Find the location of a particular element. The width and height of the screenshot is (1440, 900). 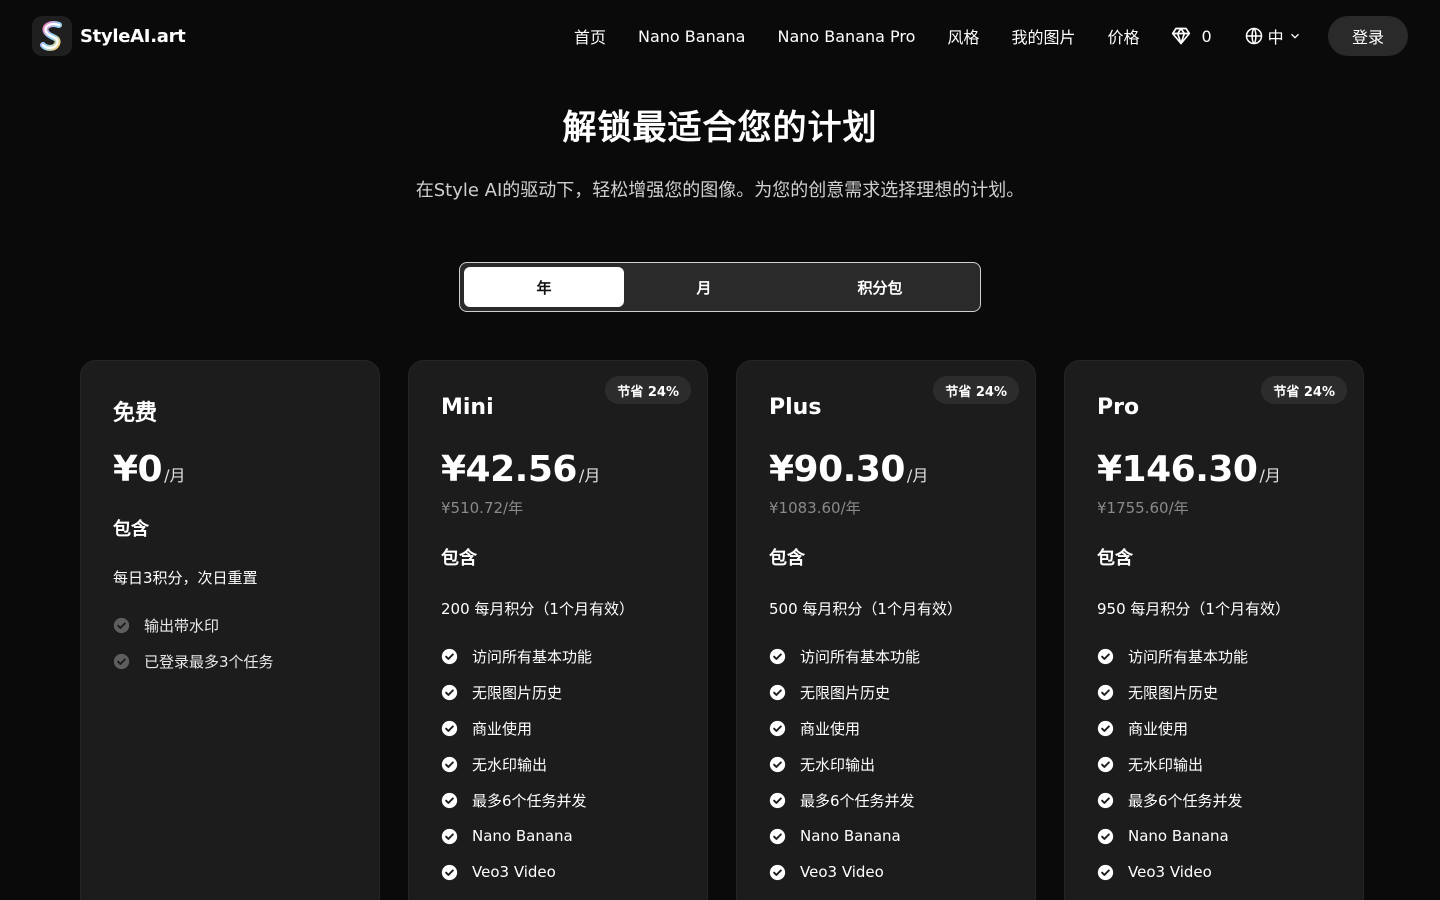

tab-credit-packs: 积分包 is located at coordinates (880, 287).